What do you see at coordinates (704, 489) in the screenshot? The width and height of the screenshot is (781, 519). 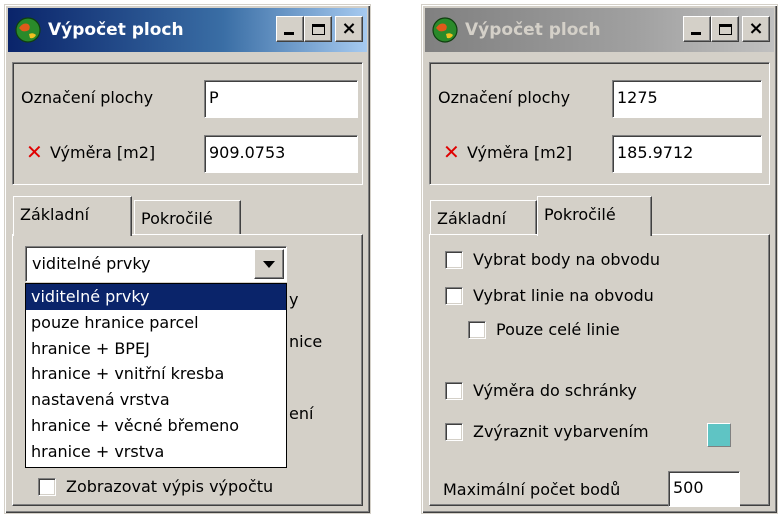 I see `max-points-input: 500` at bounding box center [704, 489].